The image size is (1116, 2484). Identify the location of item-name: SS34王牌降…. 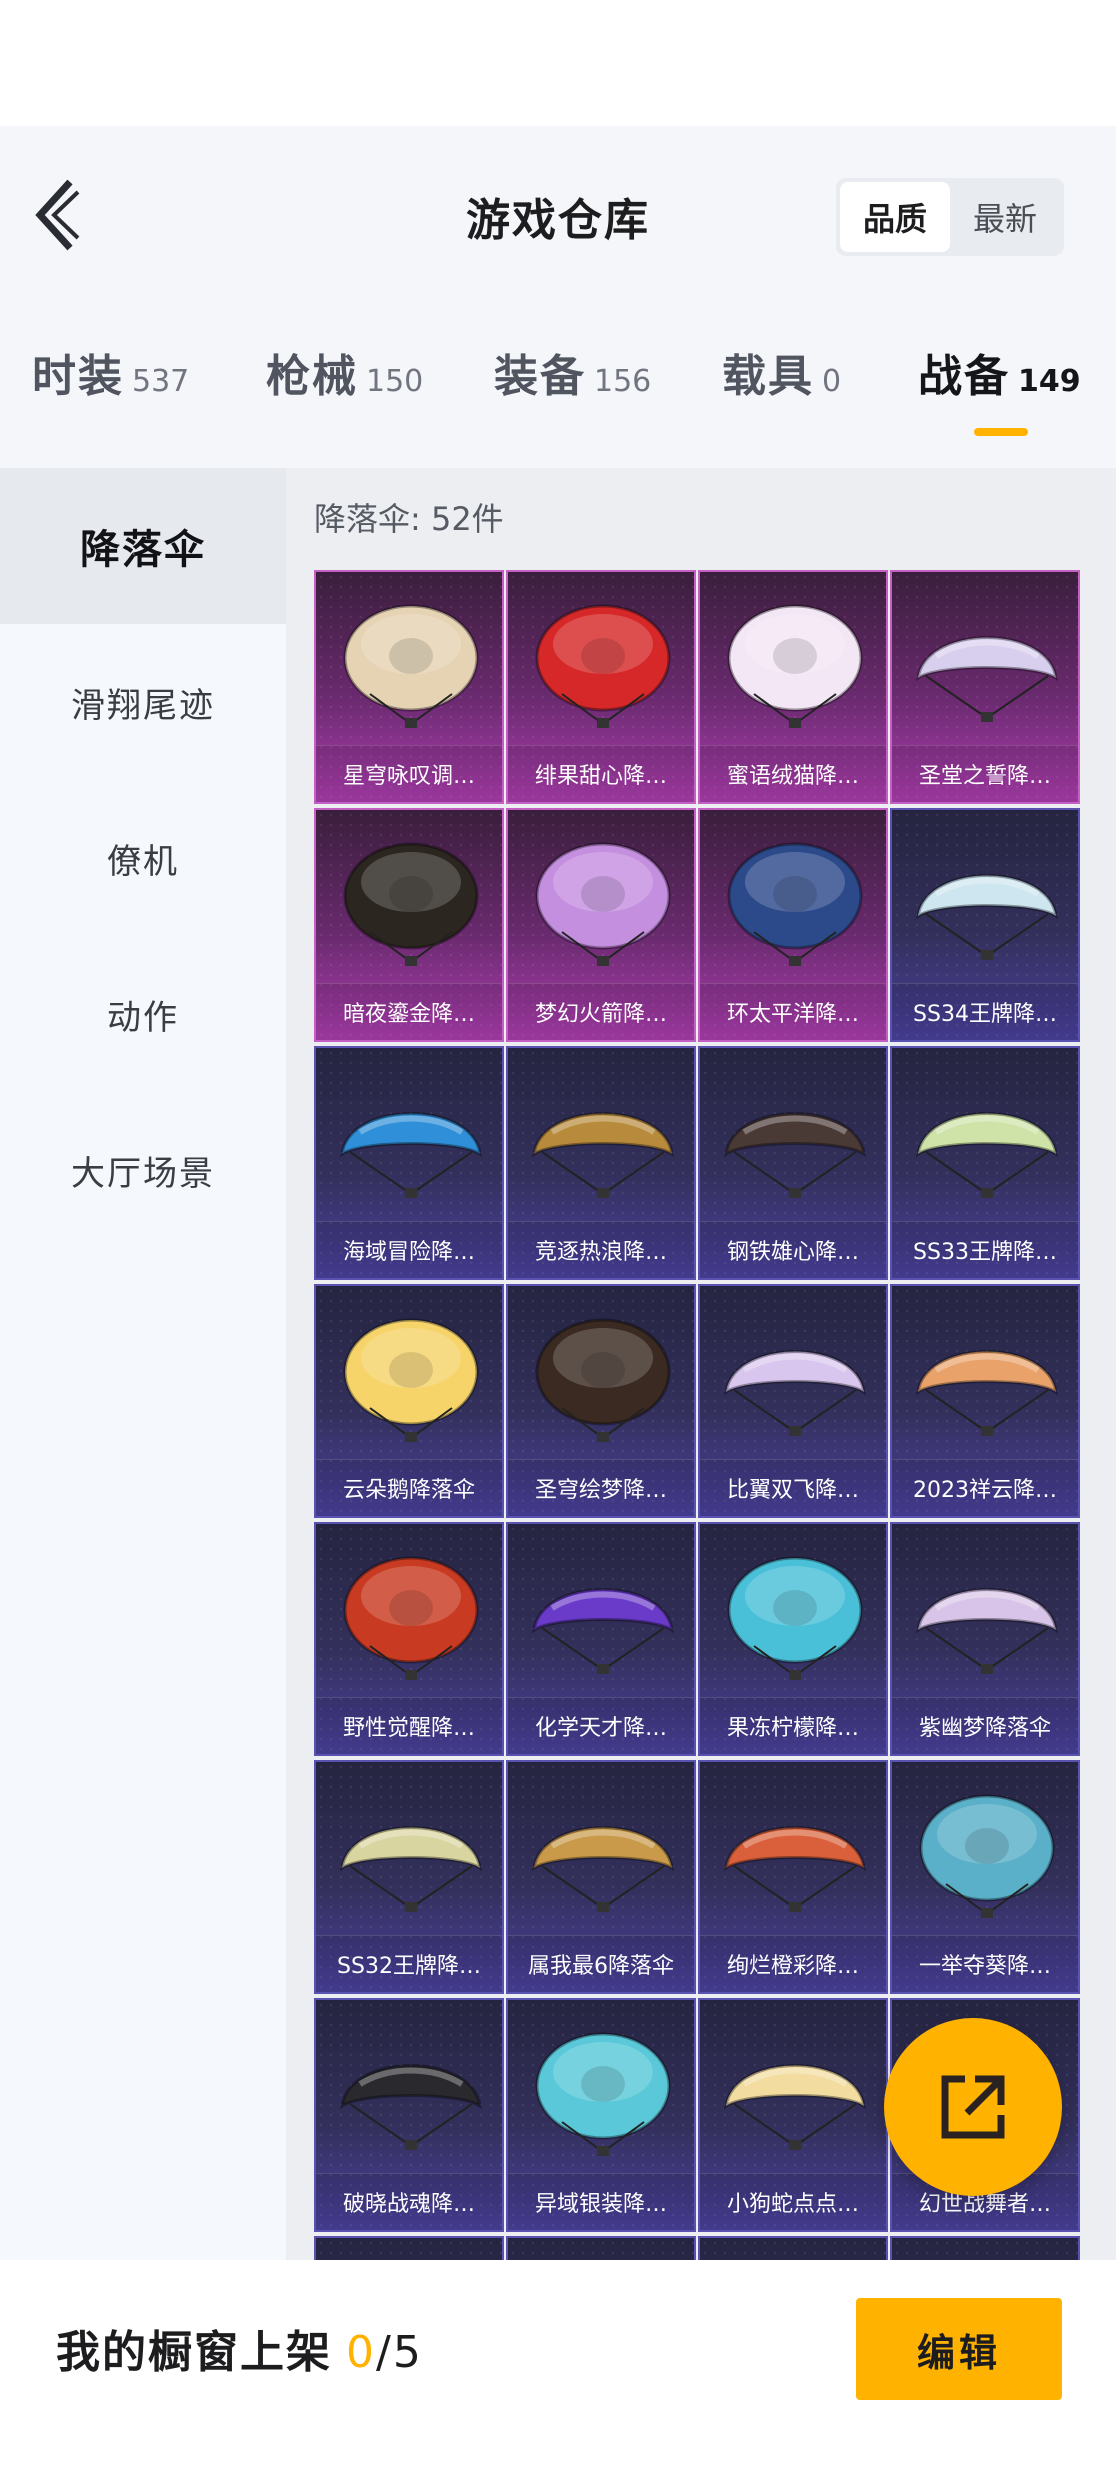
(985, 1014).